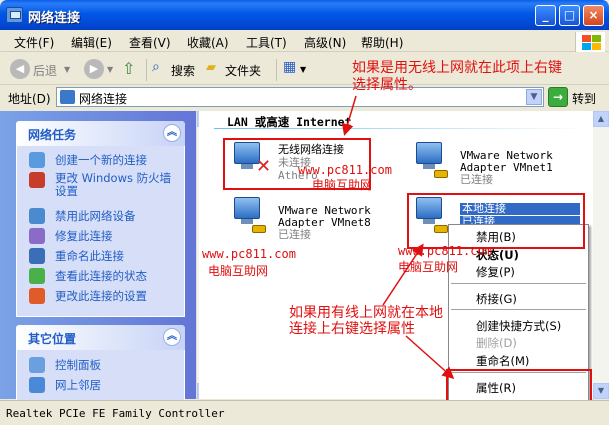 Image resolution: width=609 pixels, height=425 pixels. What do you see at coordinates (37, 216) in the screenshot?
I see `disable-device-icon` at bounding box center [37, 216].